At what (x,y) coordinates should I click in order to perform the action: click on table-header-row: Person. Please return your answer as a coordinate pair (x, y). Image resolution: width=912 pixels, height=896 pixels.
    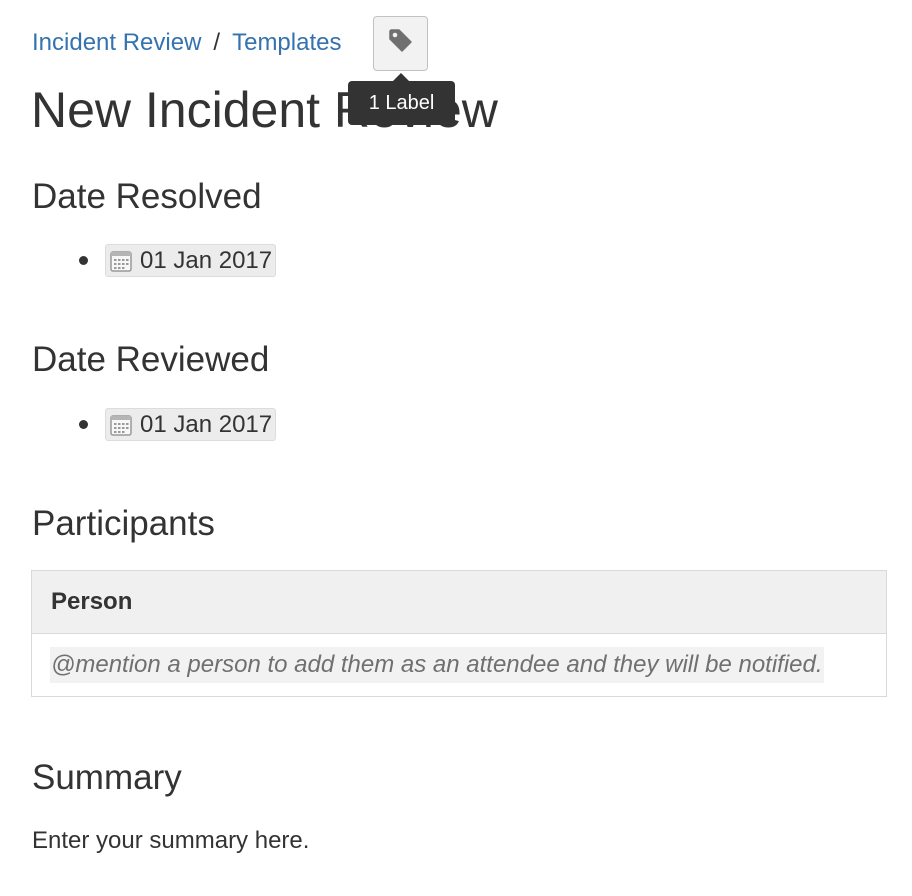
    Looking at the image, I should click on (459, 602).